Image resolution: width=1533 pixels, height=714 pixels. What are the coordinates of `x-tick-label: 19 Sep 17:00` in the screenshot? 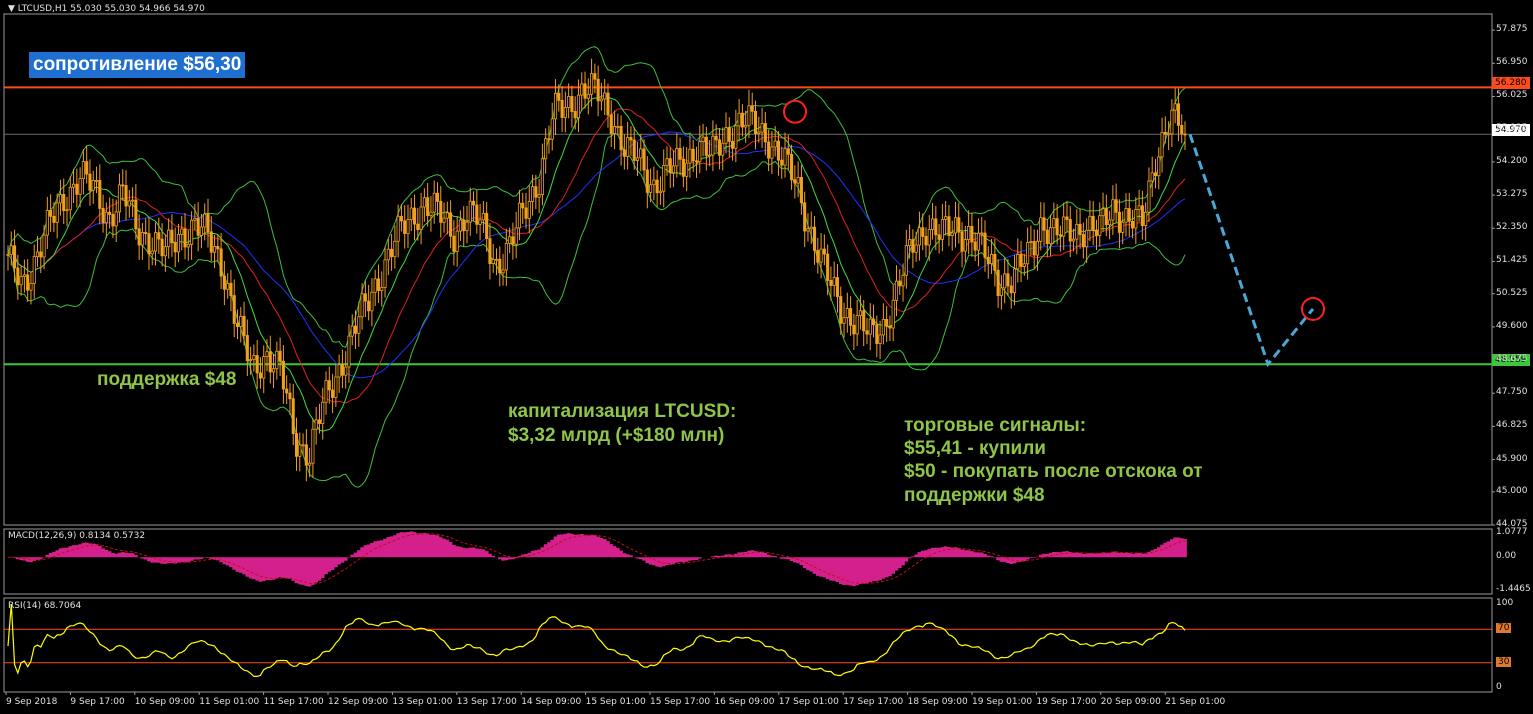 It's located at (1066, 702).